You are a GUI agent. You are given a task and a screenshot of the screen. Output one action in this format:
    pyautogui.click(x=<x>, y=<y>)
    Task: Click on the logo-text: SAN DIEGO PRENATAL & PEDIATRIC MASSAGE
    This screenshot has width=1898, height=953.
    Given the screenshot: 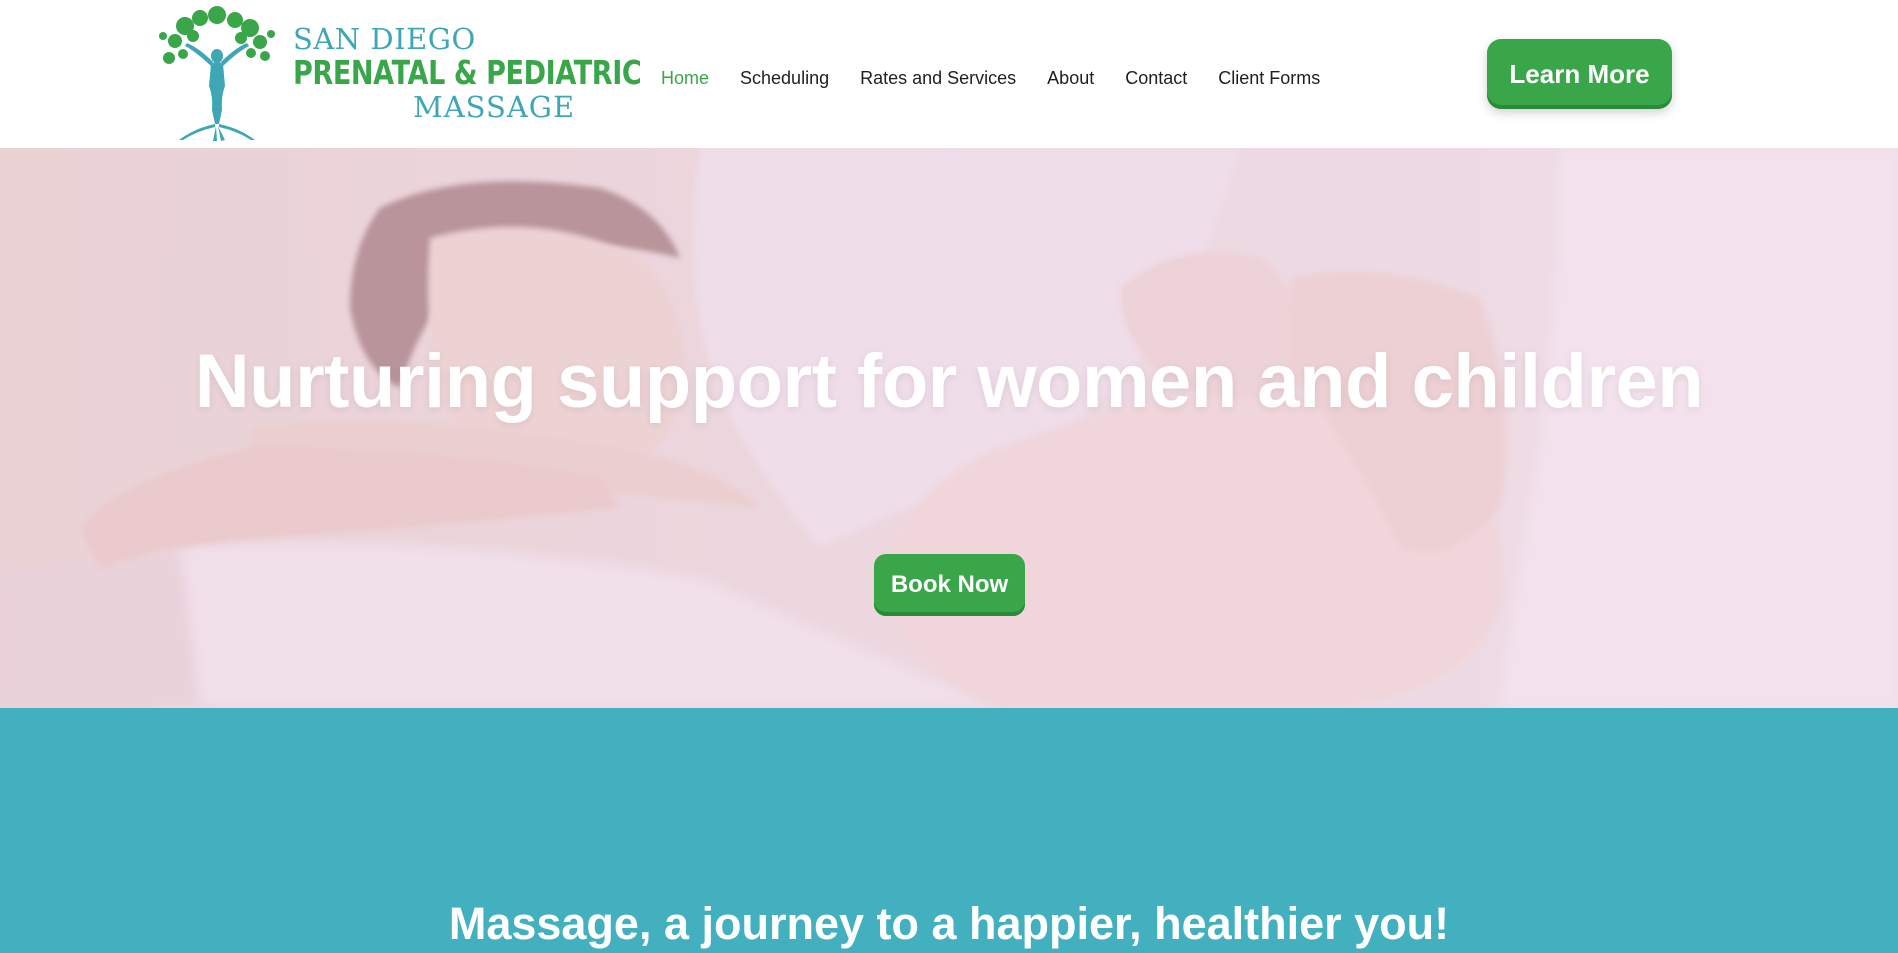 What is the action you would take?
    pyautogui.click(x=467, y=73)
    